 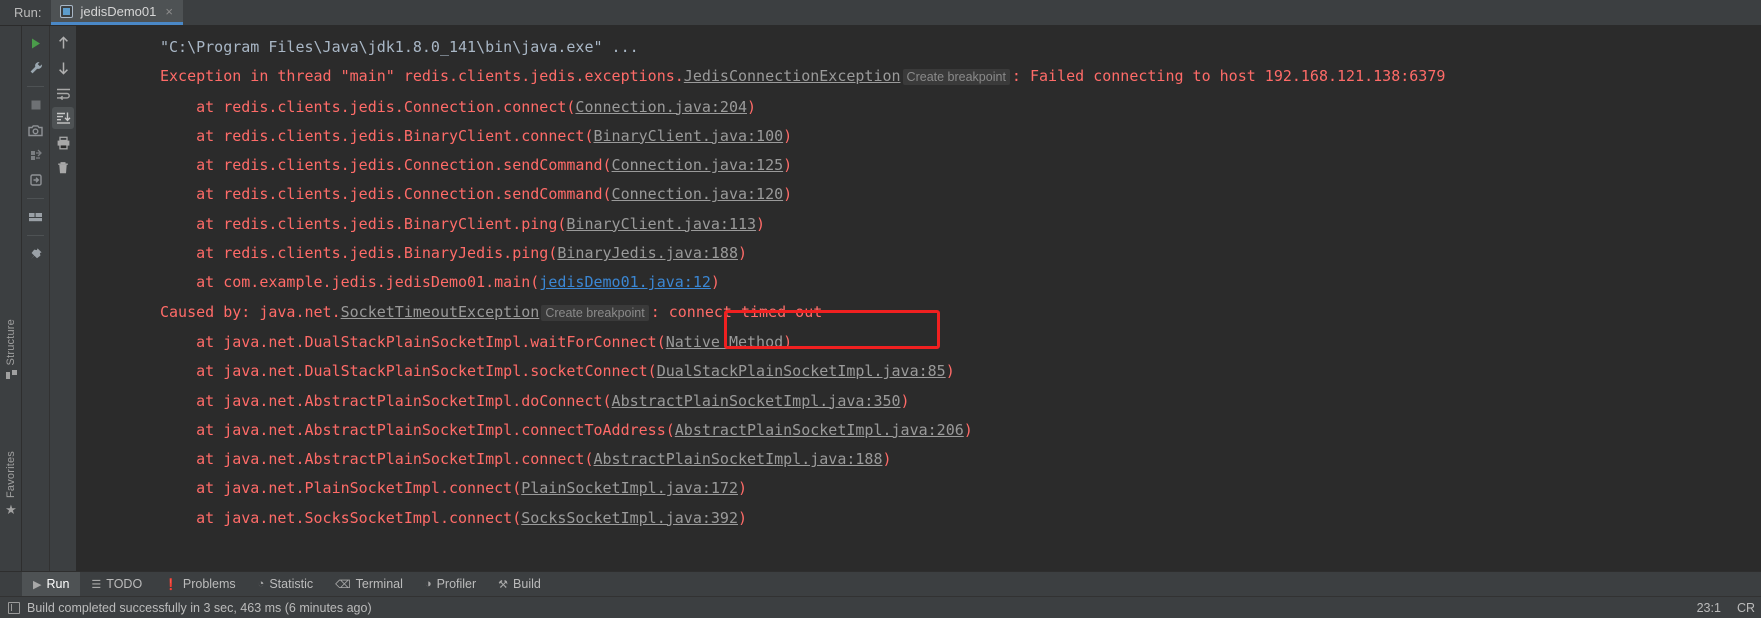 I want to click on stack-frame-link: BinaryClient.java:100, so click(x=688, y=136).